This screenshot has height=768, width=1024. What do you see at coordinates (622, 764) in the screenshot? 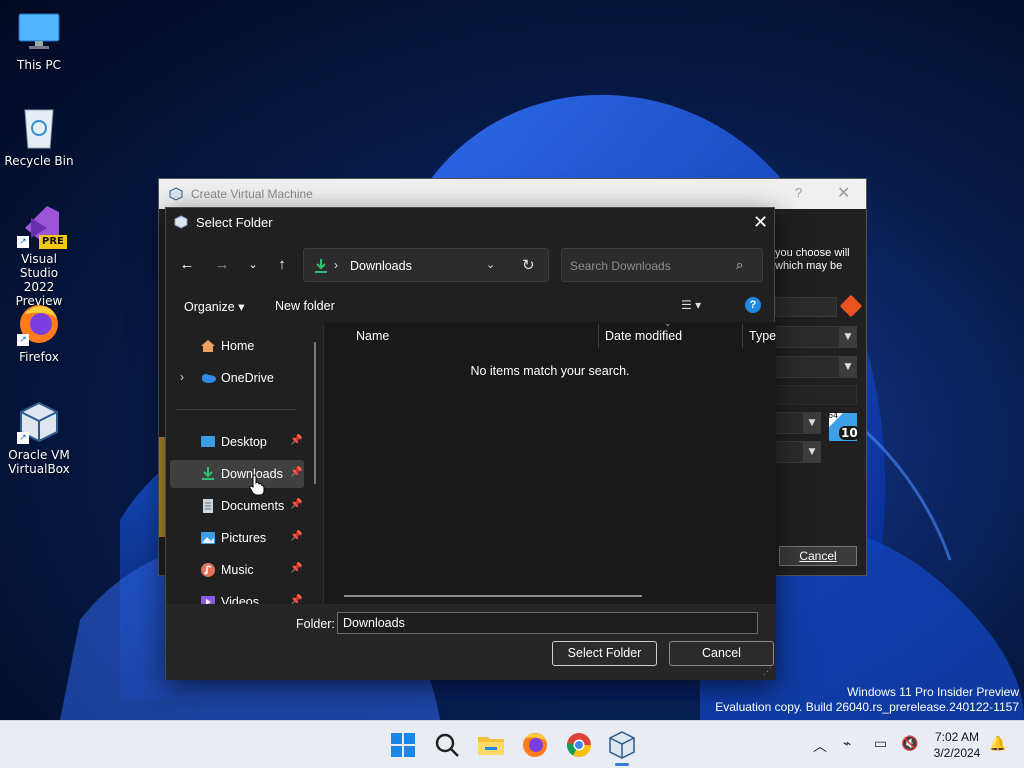
I see `active-app-indicator` at bounding box center [622, 764].